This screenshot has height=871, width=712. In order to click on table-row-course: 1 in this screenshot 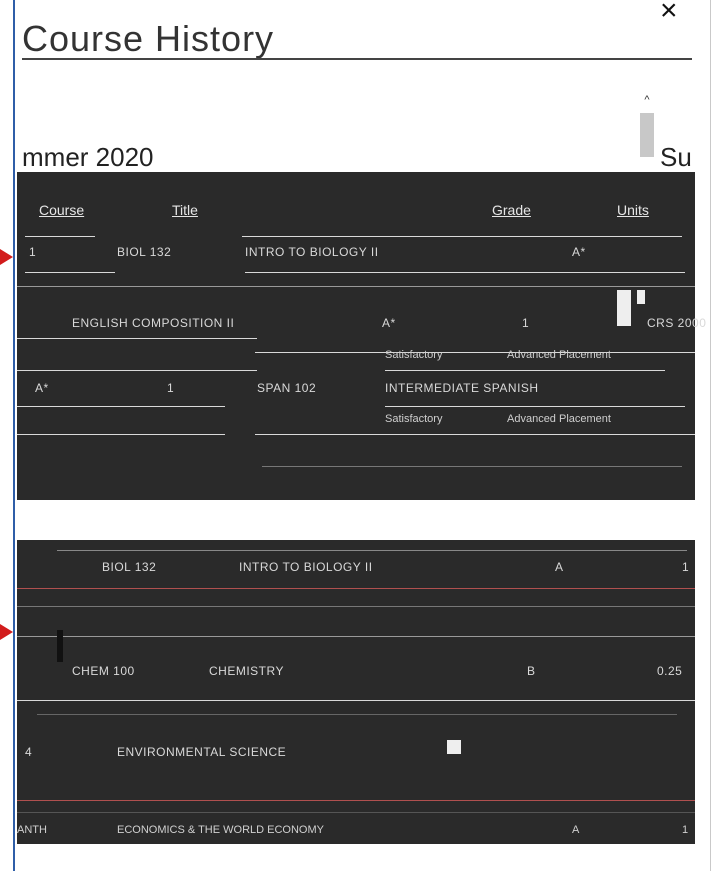, I will do `click(33, 252)`.